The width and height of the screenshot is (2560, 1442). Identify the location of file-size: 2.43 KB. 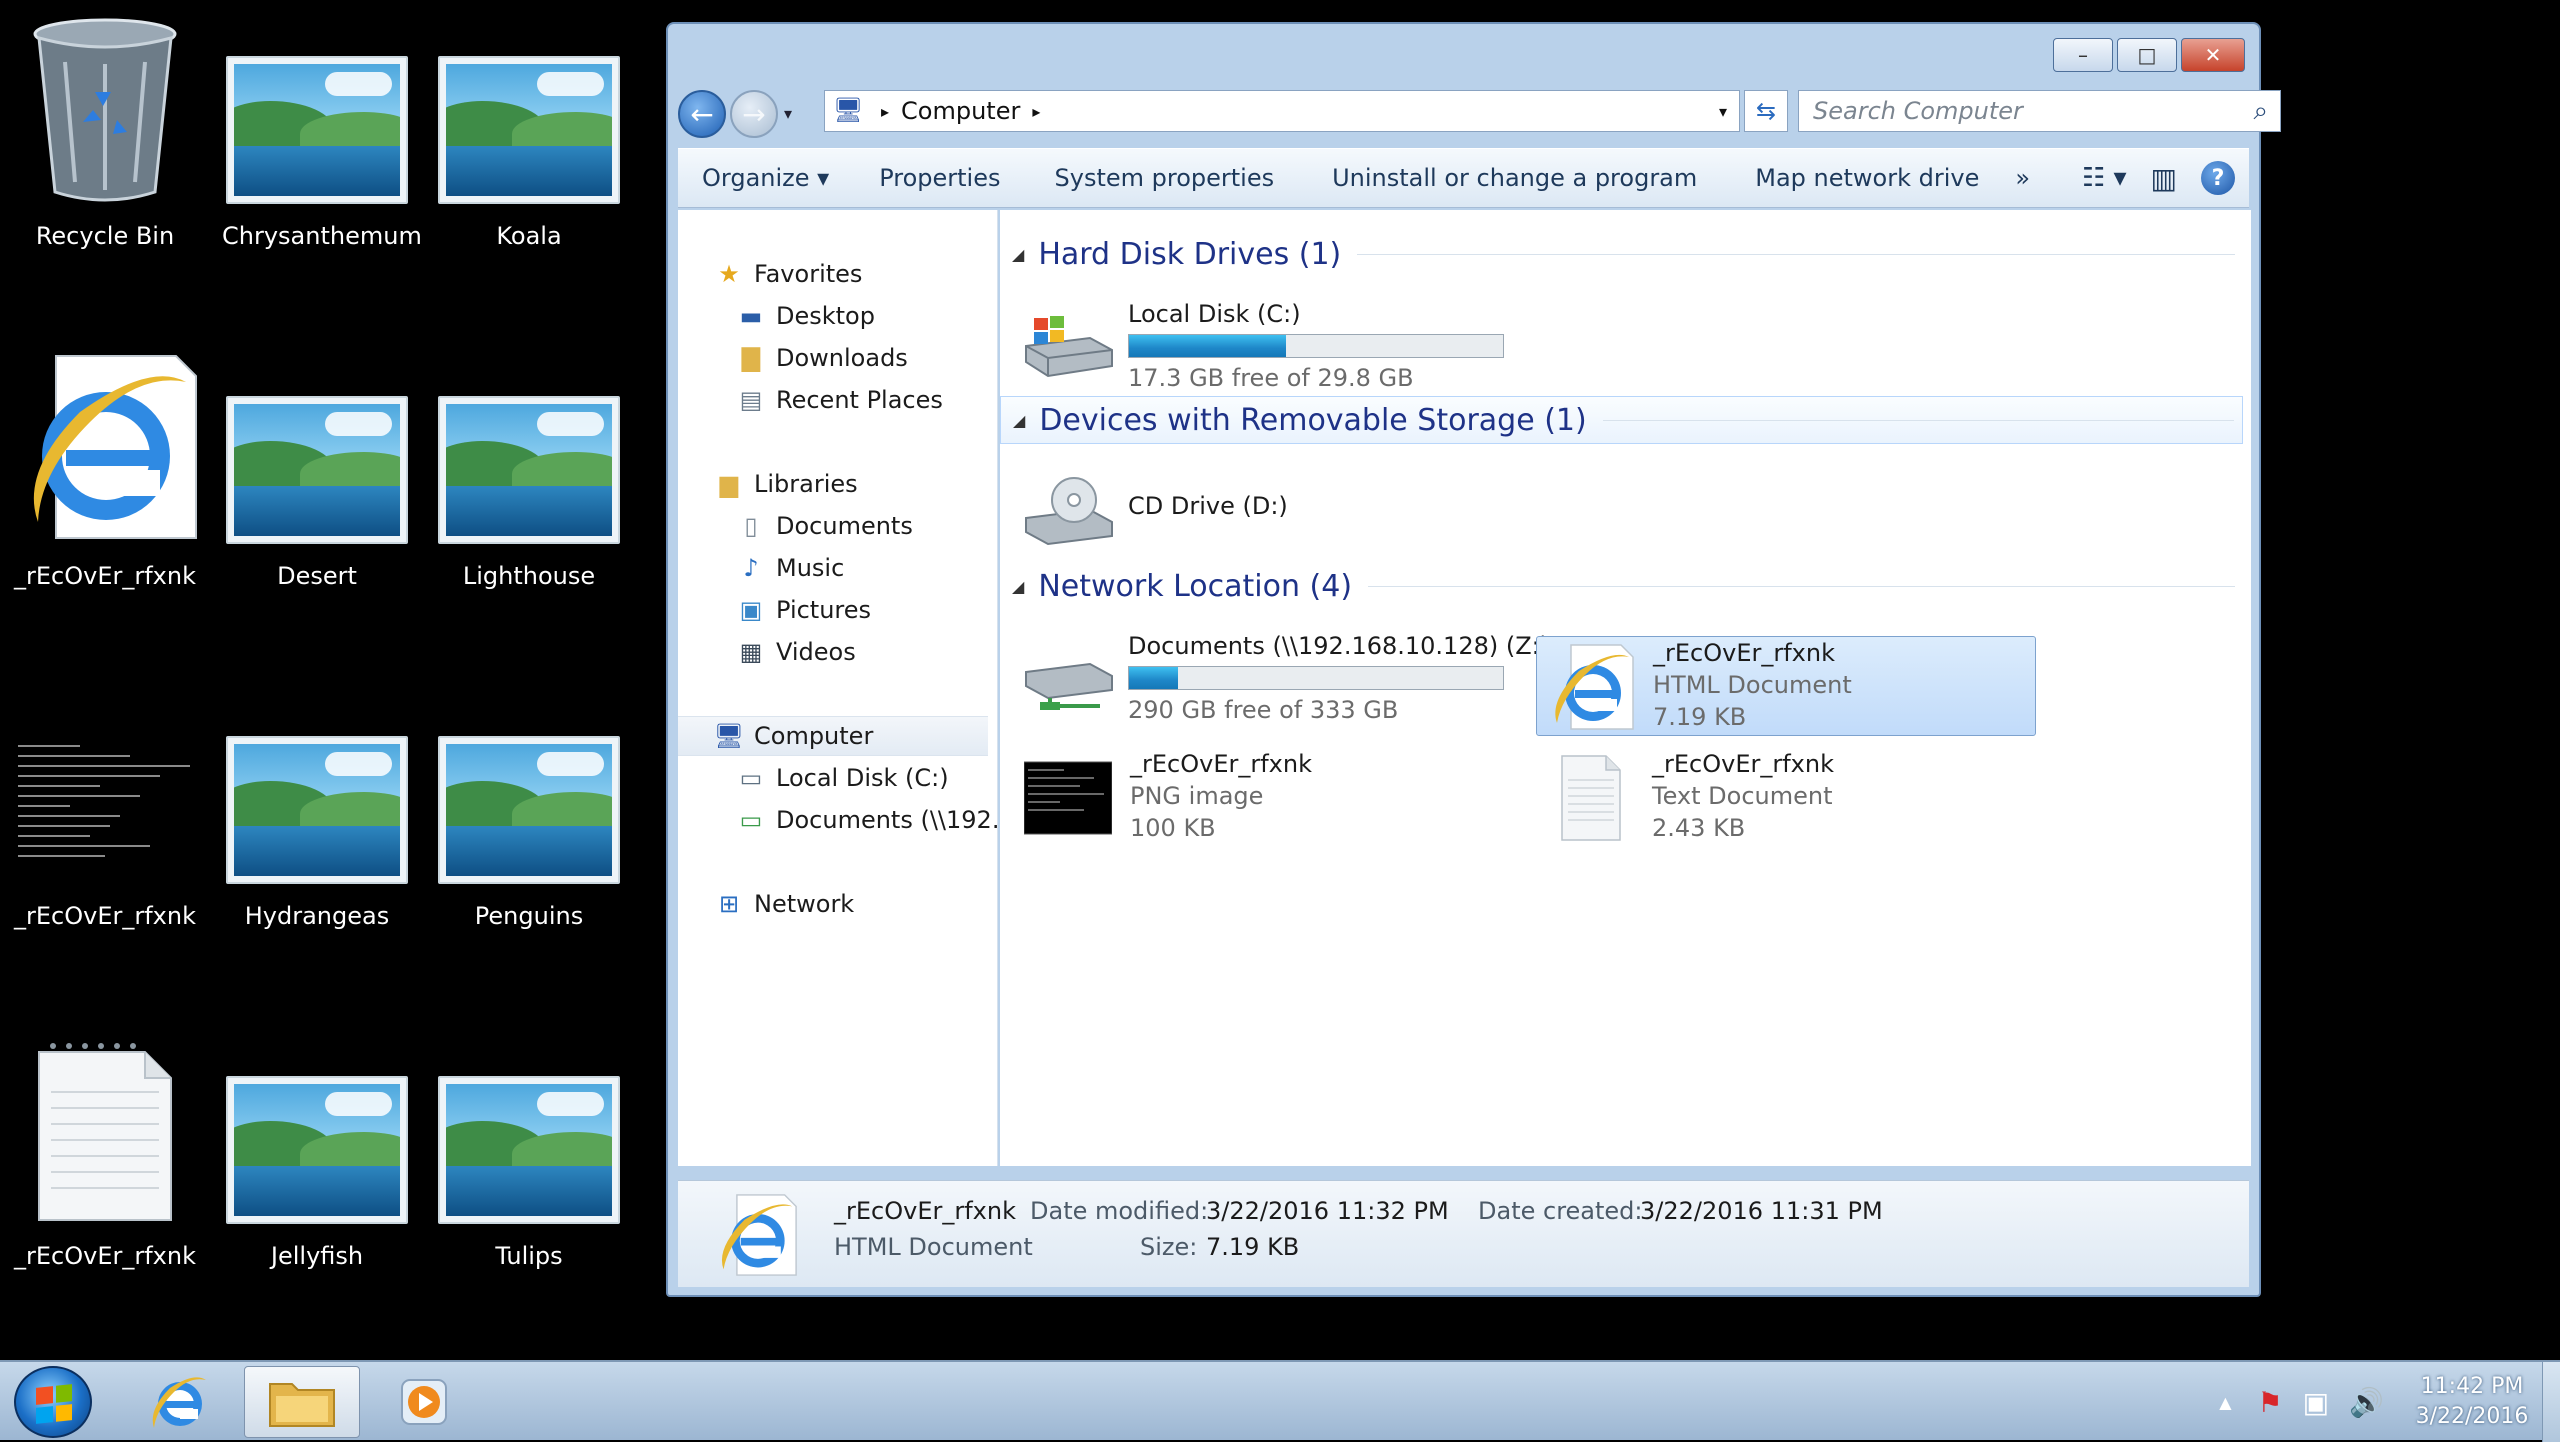
(1699, 828).